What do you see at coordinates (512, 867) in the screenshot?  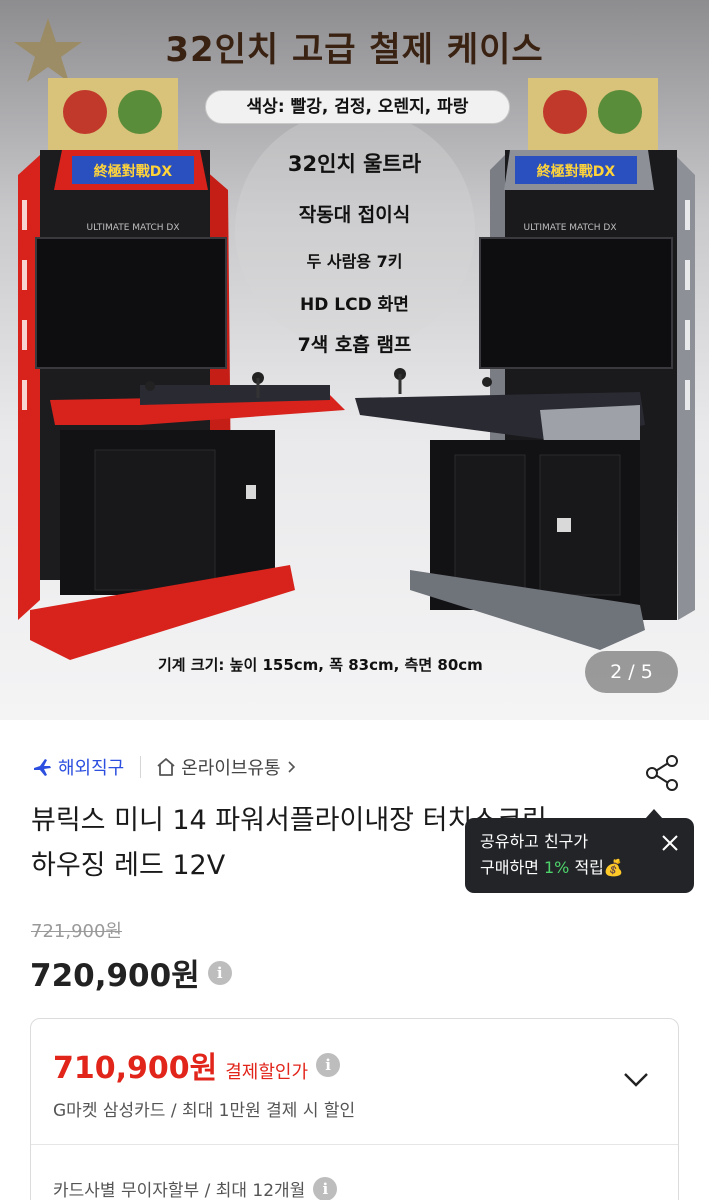 I see `tooltip-line-2-prefix: 구매하면` at bounding box center [512, 867].